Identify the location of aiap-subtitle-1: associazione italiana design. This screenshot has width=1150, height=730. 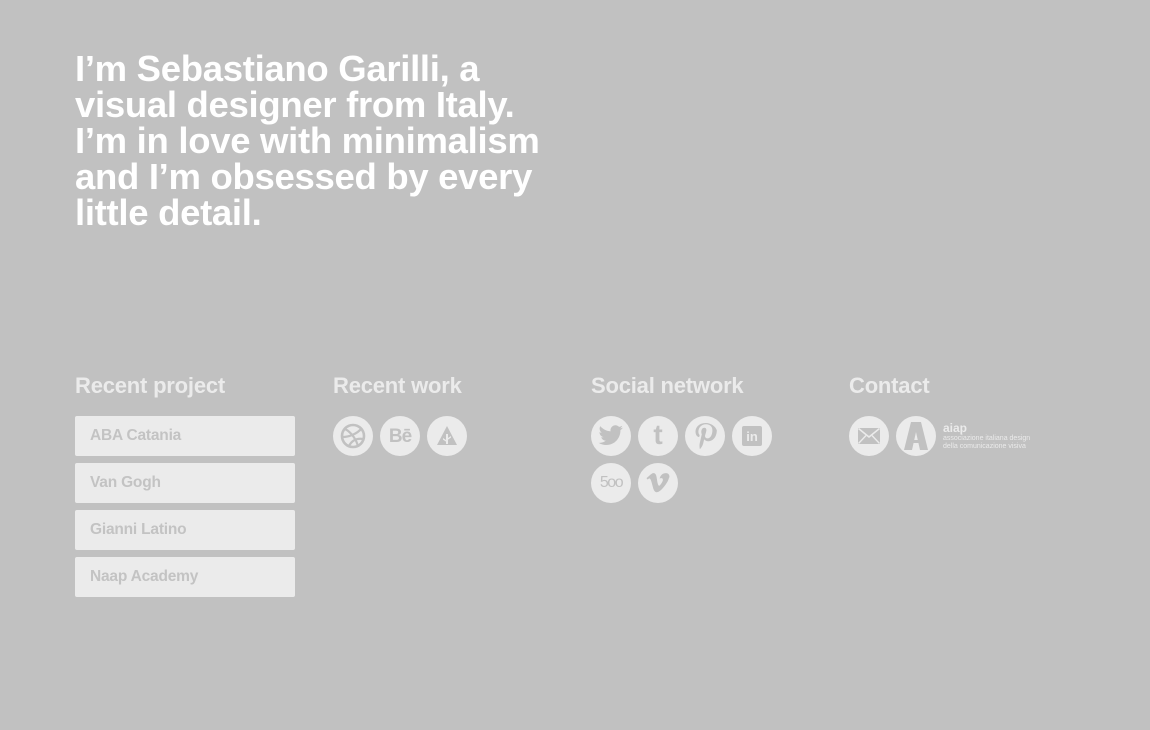
(987, 438).